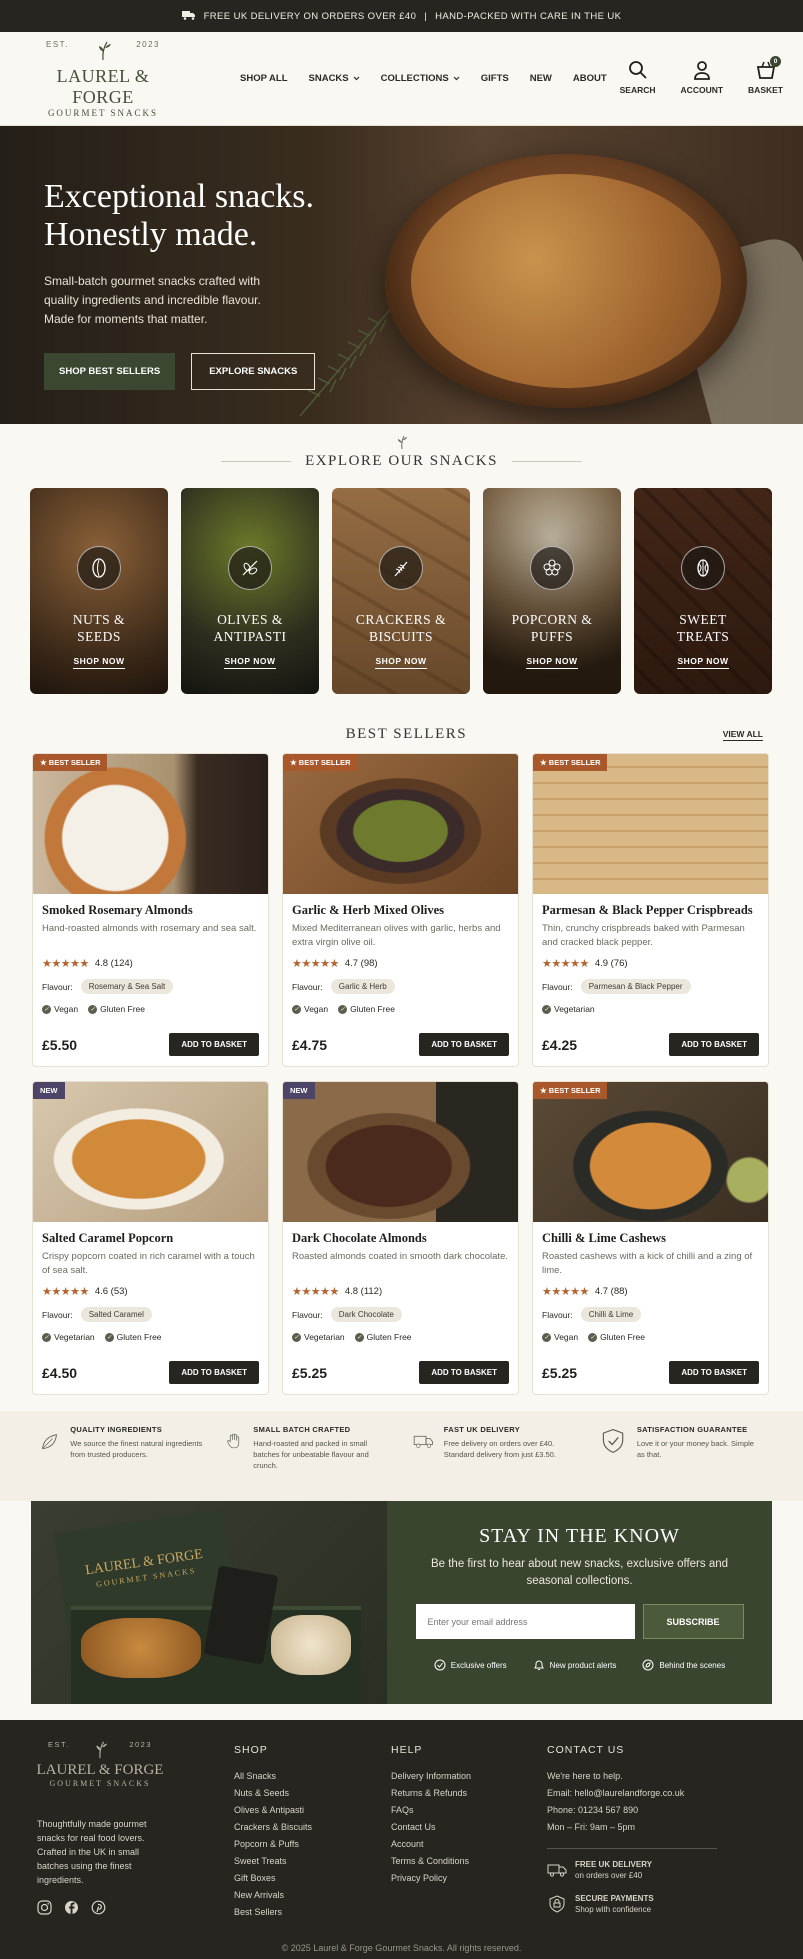  I want to click on diet-tag: ✓ Gluten Free, so click(116, 1009).